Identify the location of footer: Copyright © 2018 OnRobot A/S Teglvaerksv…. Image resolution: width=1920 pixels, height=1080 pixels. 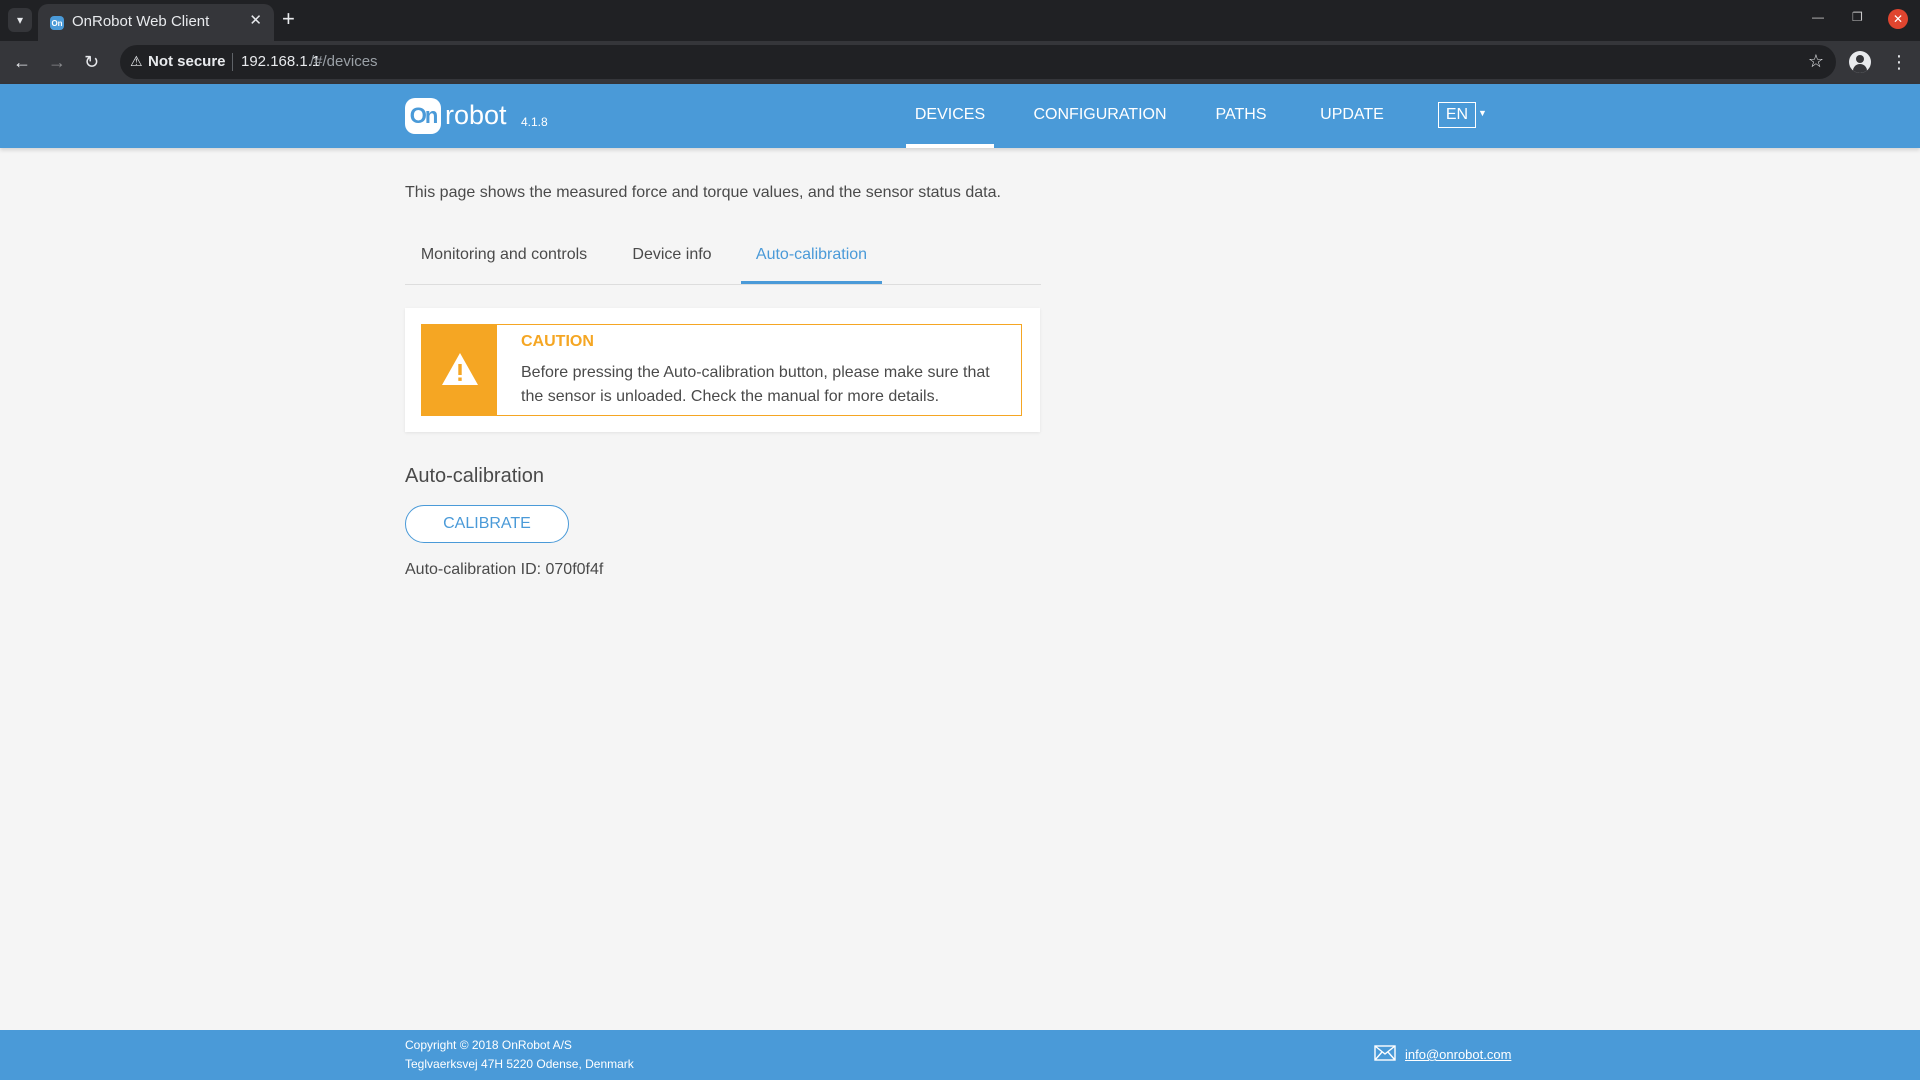
(960, 1055).